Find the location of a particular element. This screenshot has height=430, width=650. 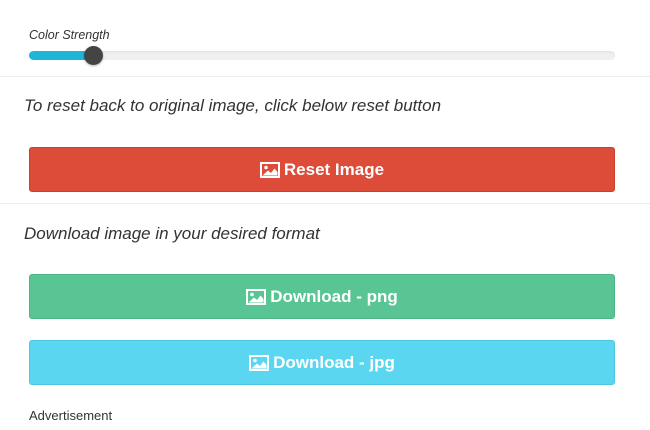

download-jpg-label: Download - jpg is located at coordinates (334, 362).